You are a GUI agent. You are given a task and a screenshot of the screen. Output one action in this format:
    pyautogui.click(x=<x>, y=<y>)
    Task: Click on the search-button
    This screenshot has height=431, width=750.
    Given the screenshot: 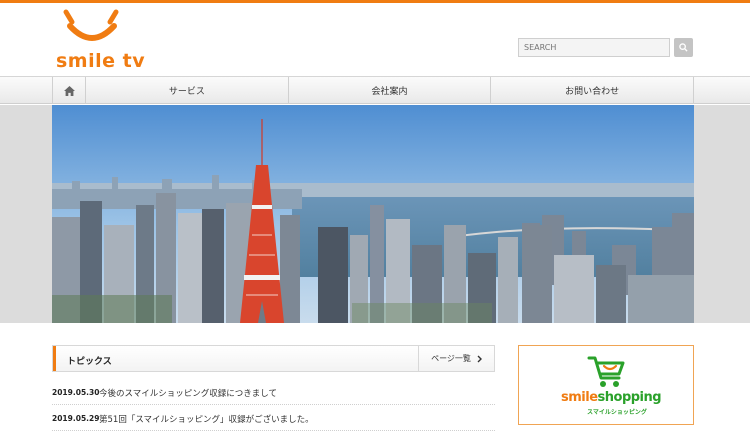 What is the action you would take?
    pyautogui.click(x=683, y=47)
    